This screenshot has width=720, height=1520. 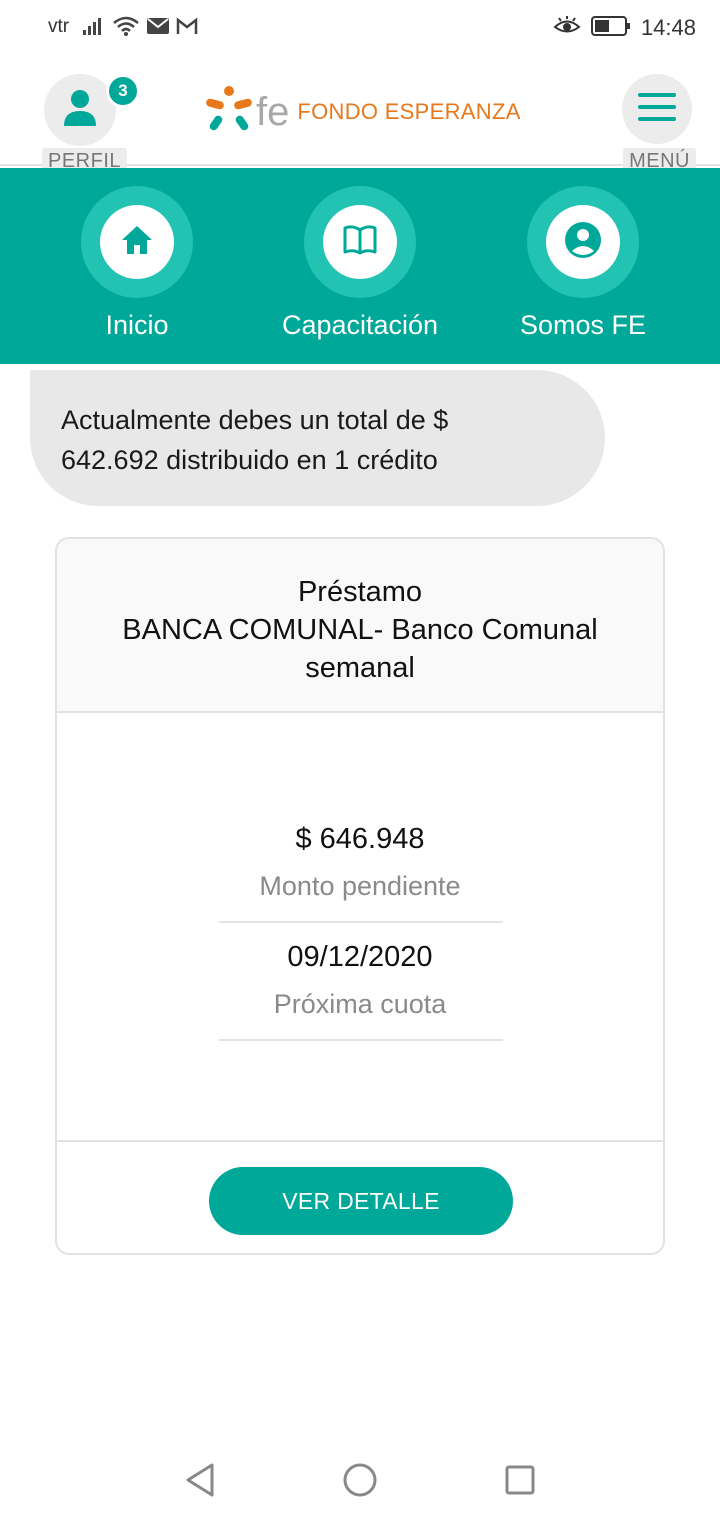 I want to click on pending-amount-value: $ 646.948, so click(x=360, y=839).